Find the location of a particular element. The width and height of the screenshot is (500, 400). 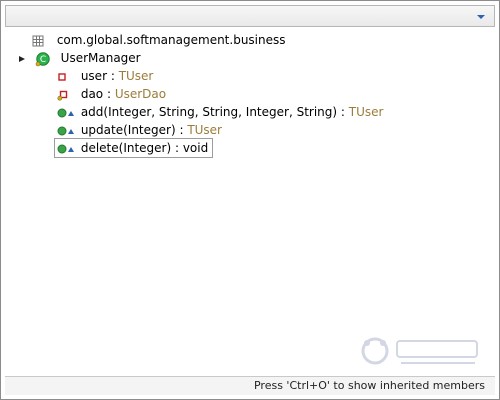

class-node: C UserManager is located at coordinates (79, 58).